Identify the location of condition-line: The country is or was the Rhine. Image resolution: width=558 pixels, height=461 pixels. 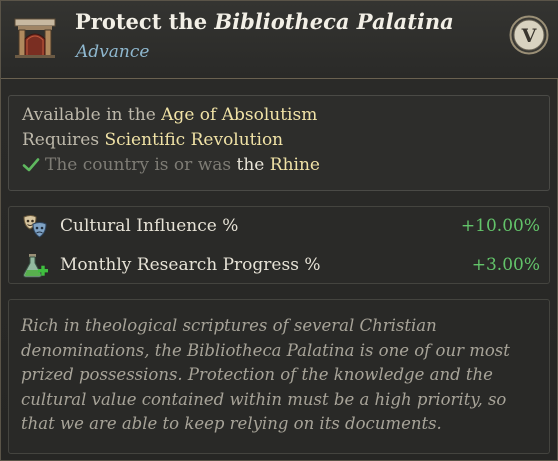
(182, 165).